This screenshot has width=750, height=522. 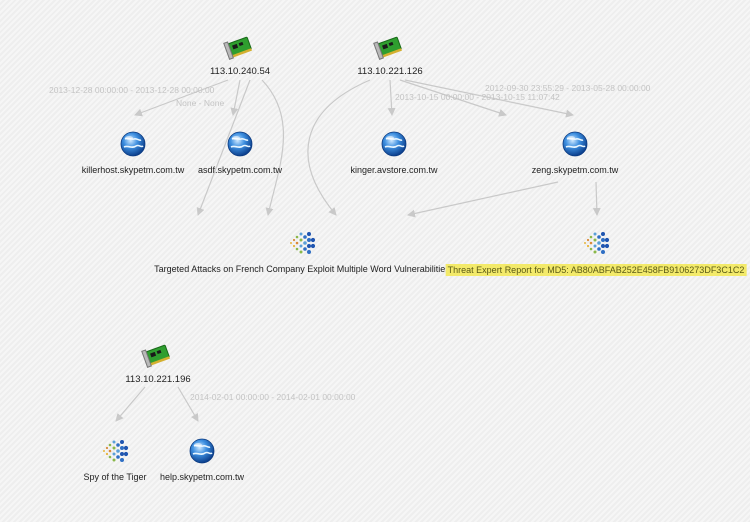 I want to click on edge-ip1-r1b, so click(x=272, y=147).